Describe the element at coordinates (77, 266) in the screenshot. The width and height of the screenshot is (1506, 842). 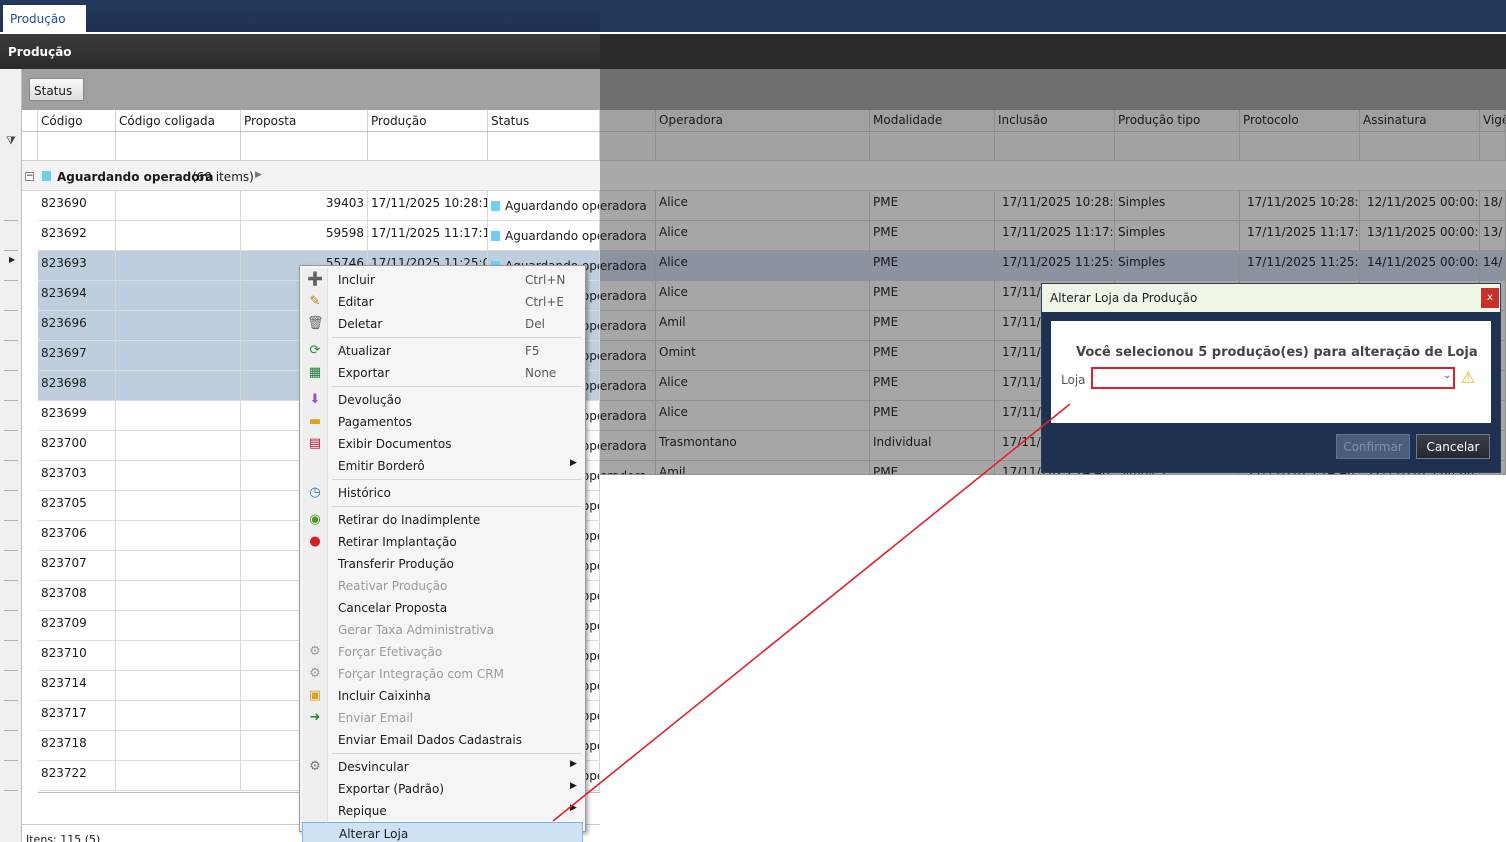
I see `cell-codigo: 823693` at that location.